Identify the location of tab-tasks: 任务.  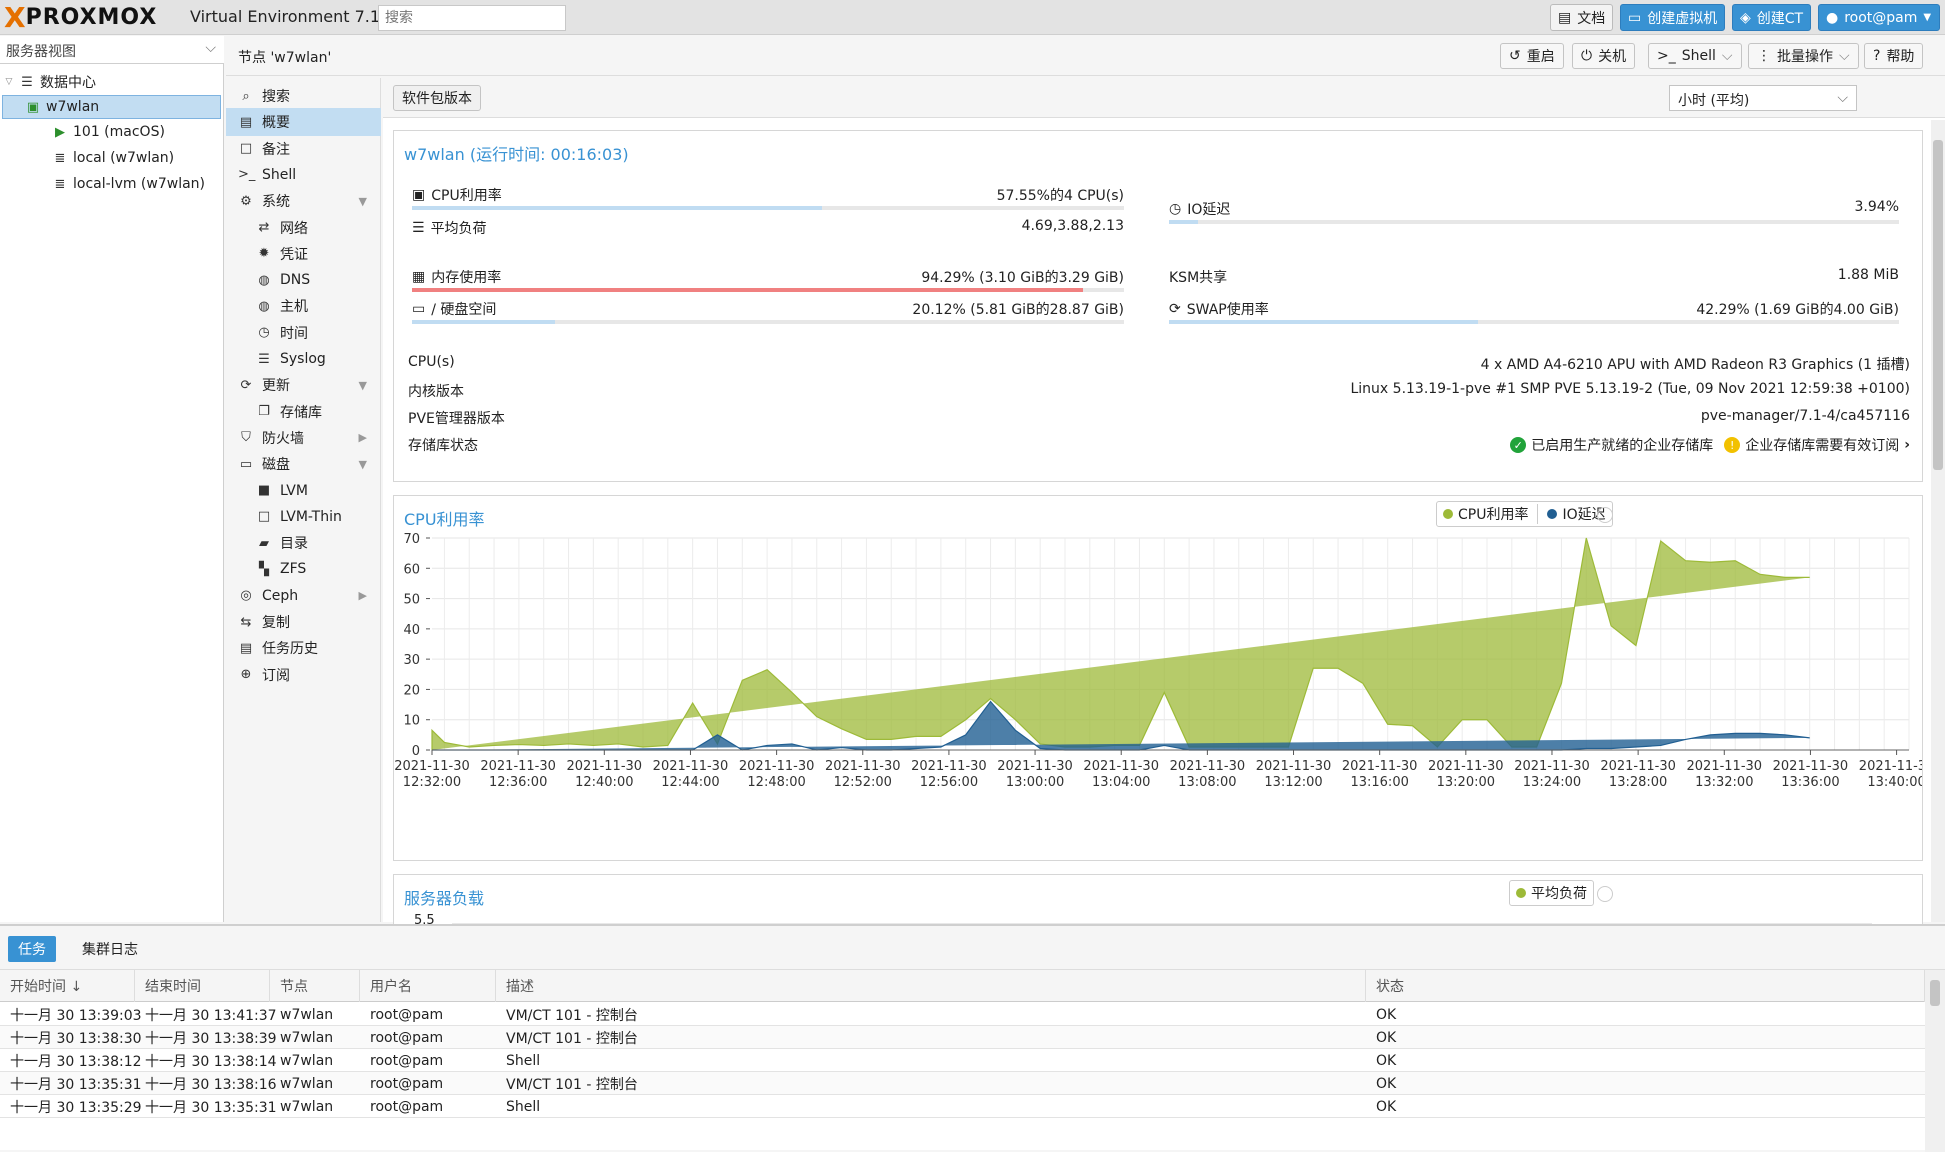
(32, 949).